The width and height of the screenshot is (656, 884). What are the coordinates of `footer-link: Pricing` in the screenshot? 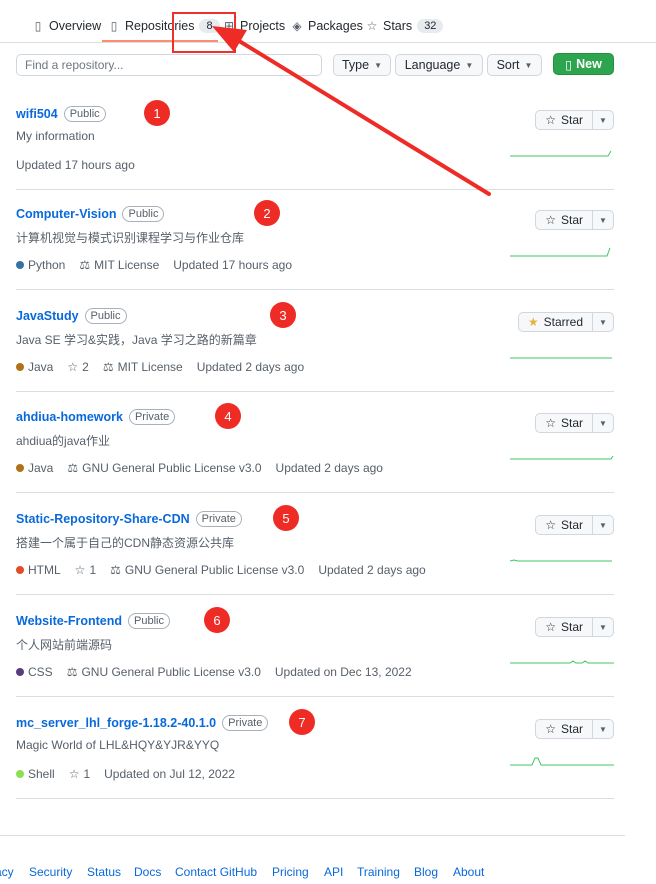 It's located at (290, 872).